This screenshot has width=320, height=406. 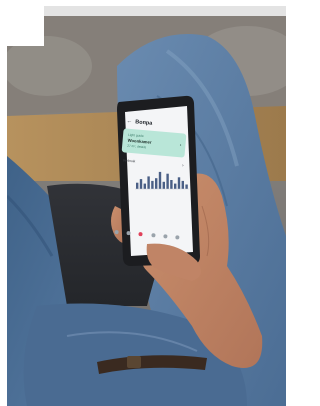 What do you see at coordinates (143, 123) in the screenshot?
I see `screen-title: Вопра` at bounding box center [143, 123].